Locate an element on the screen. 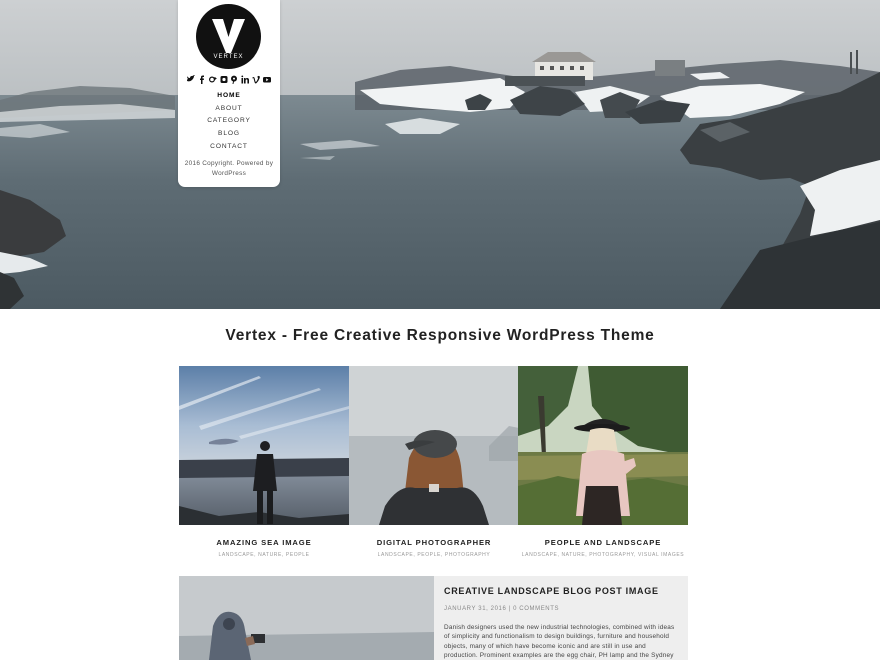 The height and width of the screenshot is (660, 880). card-title: PEOPLE AND LANDSCAPE is located at coordinates (603, 542).